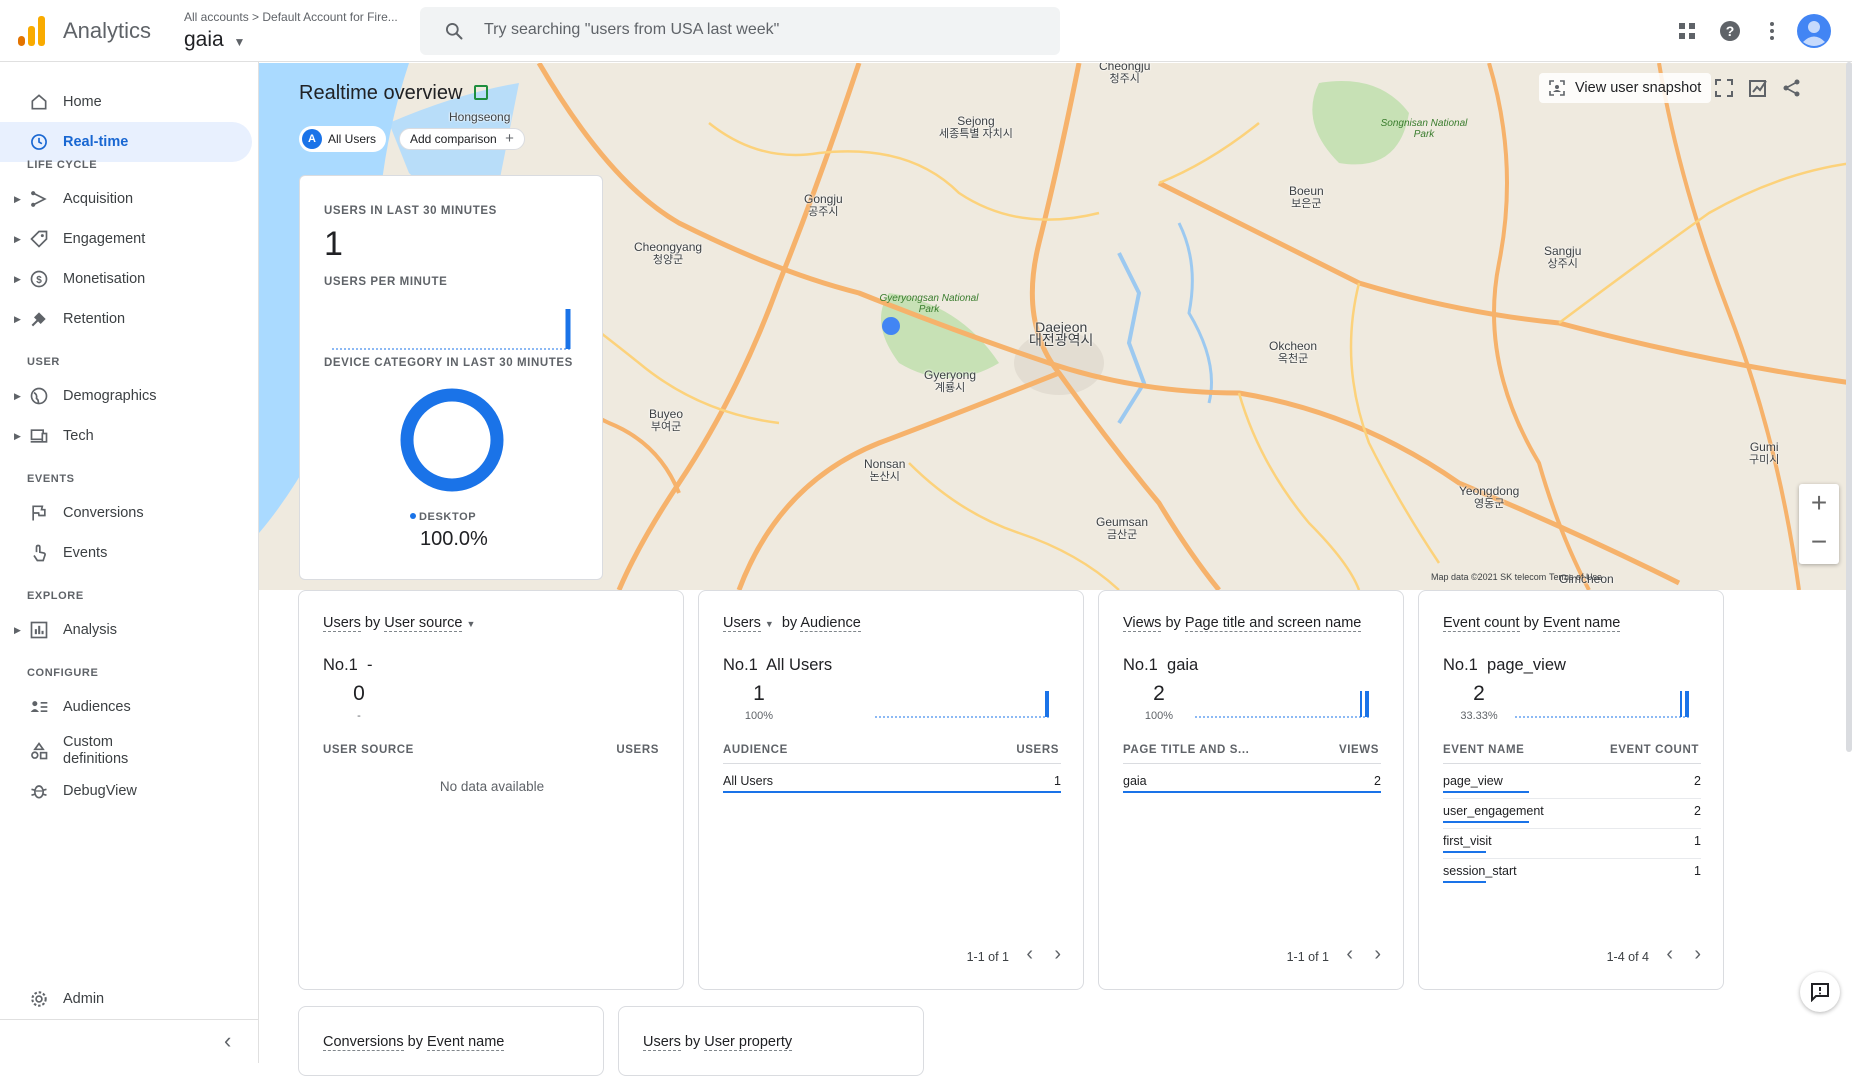 Image resolution: width=1852 pixels, height=1076 pixels. Describe the element at coordinates (1724, 88) in the screenshot. I see `fullscreen-icon` at that location.